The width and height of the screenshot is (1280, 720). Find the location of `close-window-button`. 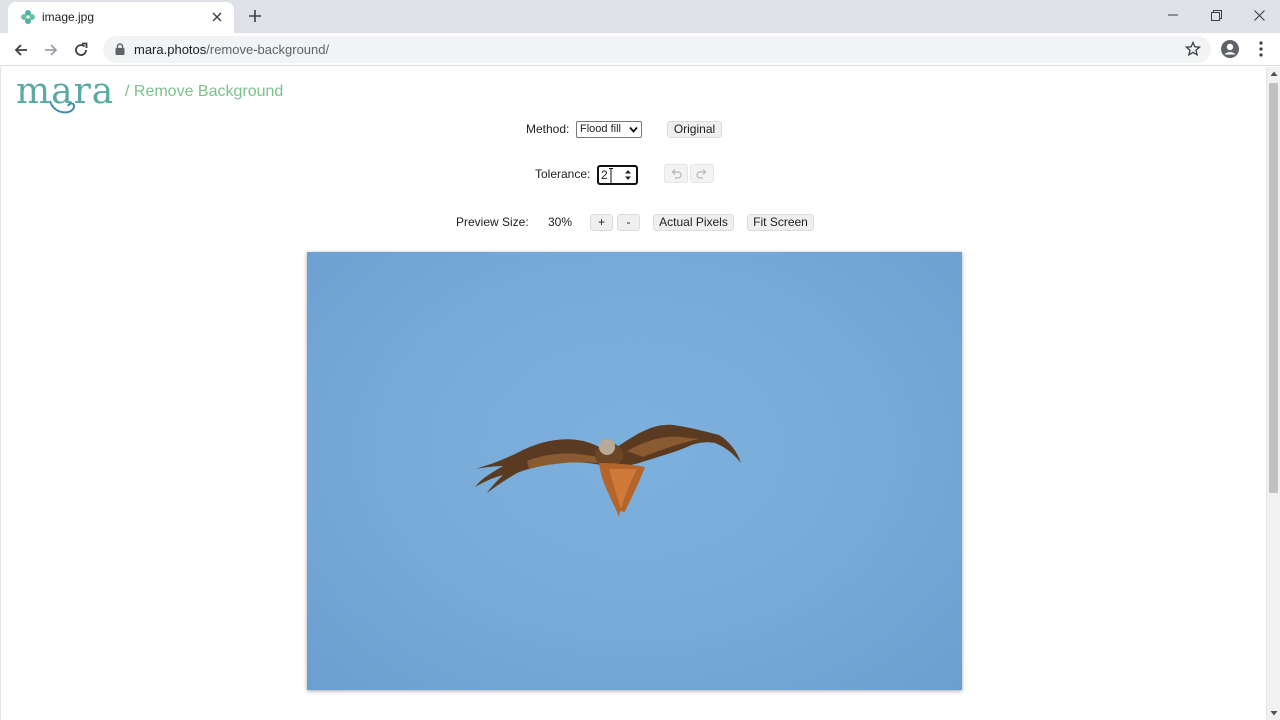

close-window-button is located at coordinates (1259, 15).